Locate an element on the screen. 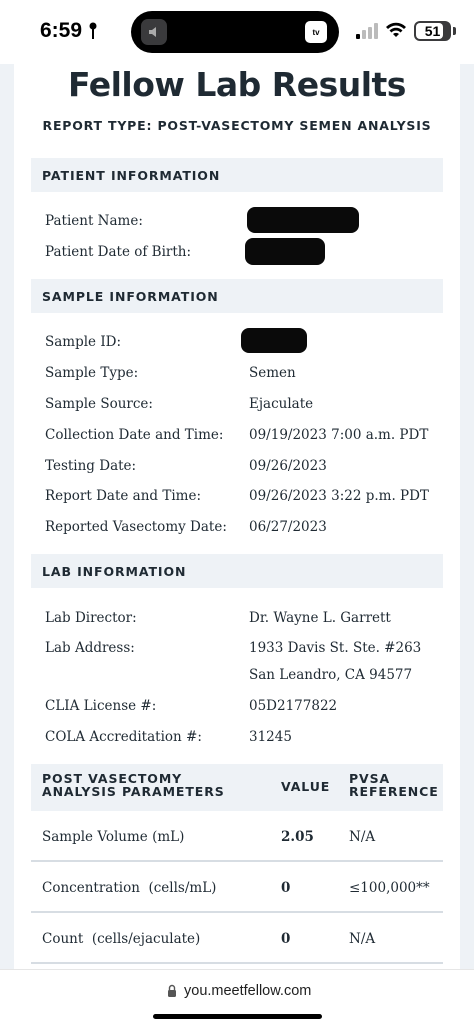 This screenshot has width=474, height=1027. cola-label: COLA Accreditation #: is located at coordinates (123, 737).